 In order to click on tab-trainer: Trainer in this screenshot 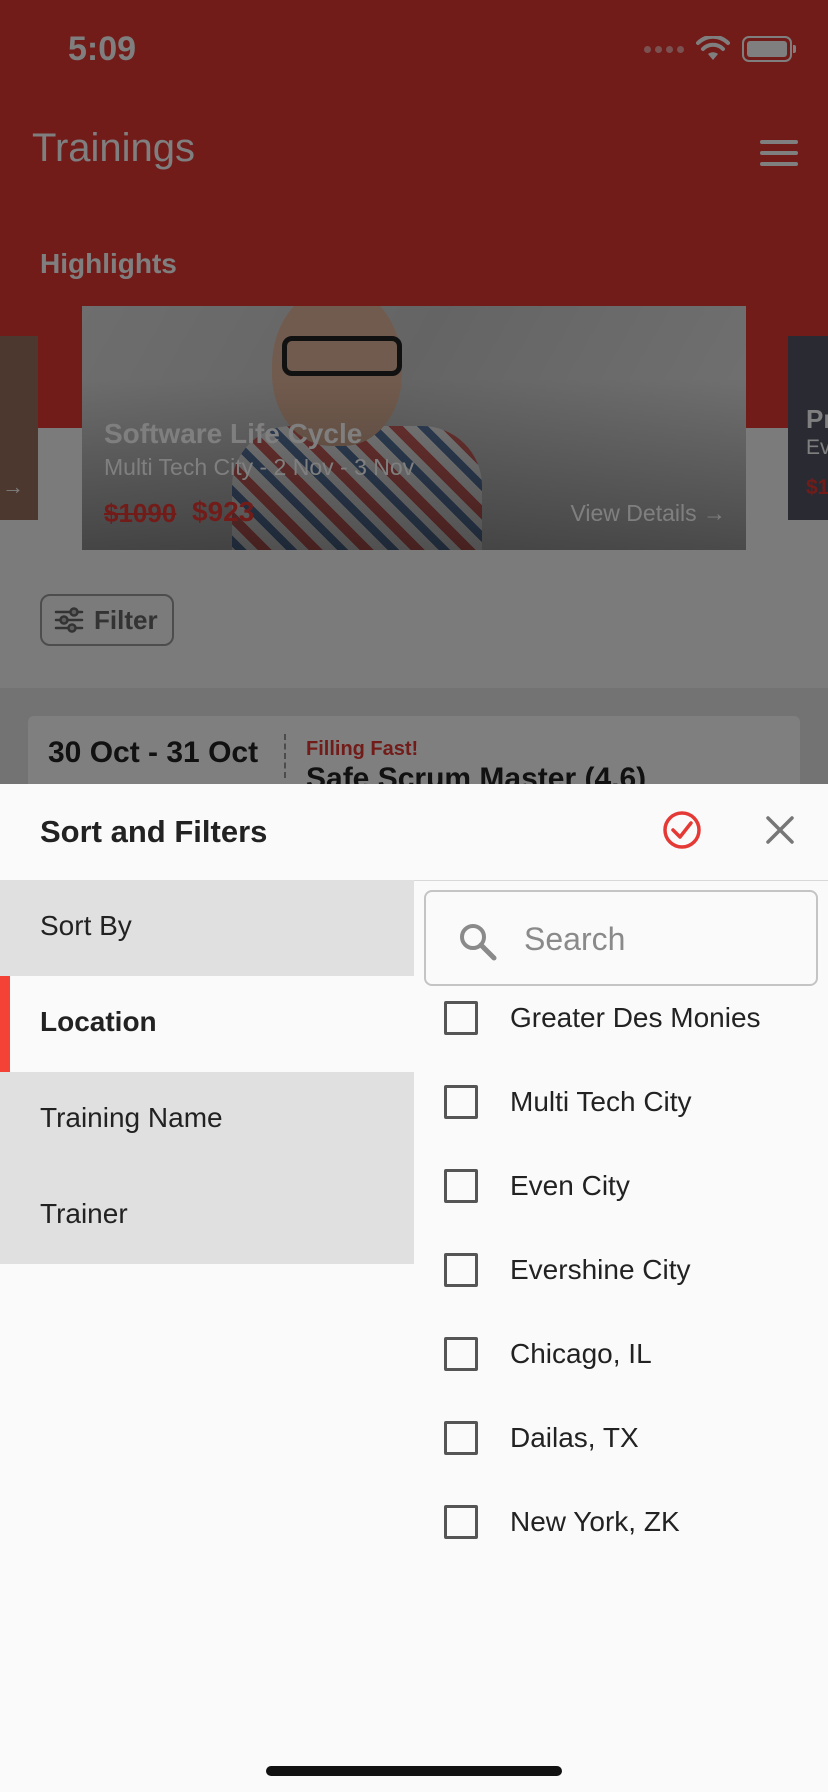, I will do `click(207, 1216)`.